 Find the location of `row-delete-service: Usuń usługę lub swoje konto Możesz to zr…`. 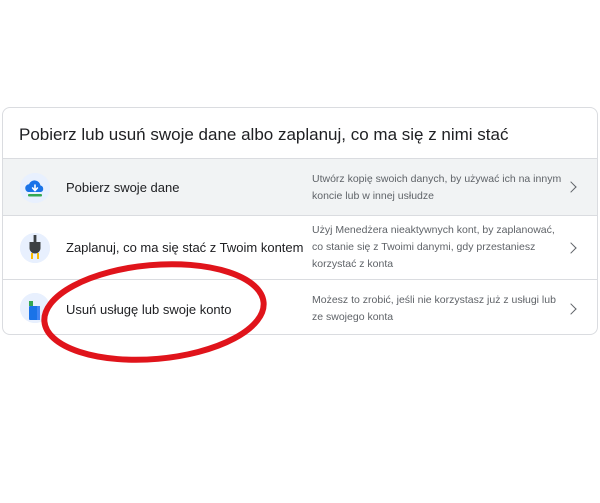

row-delete-service: Usuń usługę lub swoje konto Możesz to zr… is located at coordinates (300, 306).